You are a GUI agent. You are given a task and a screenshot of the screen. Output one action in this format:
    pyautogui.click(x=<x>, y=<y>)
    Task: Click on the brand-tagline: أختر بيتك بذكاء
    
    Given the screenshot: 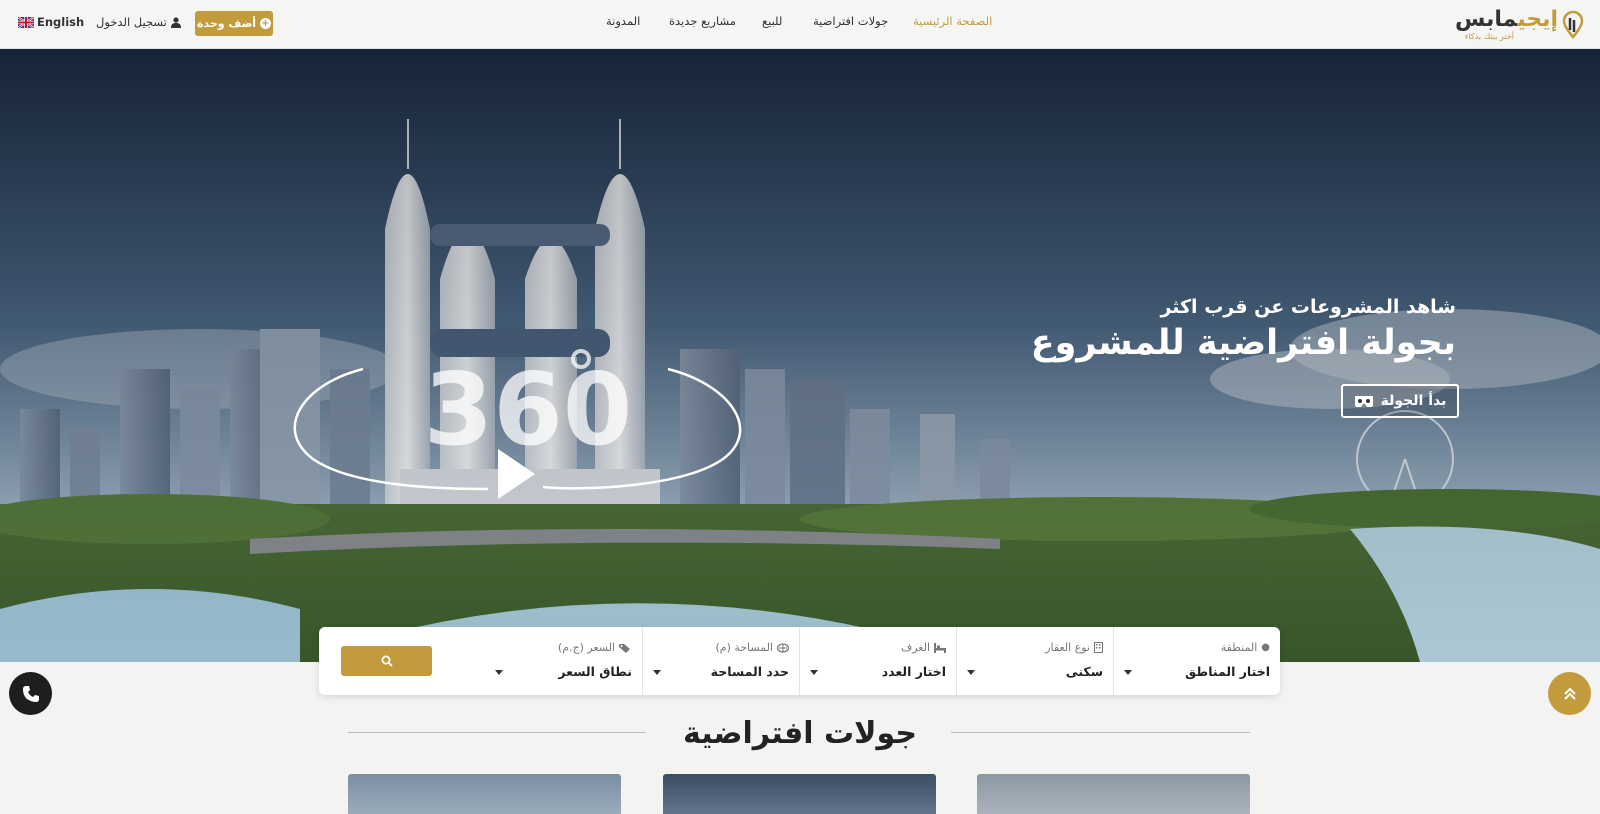 What is the action you would take?
    pyautogui.click(x=1489, y=36)
    